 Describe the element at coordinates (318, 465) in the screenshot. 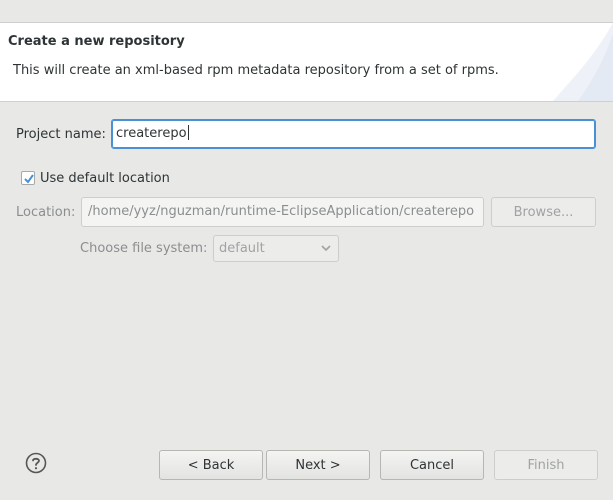

I see `next-button: Next >` at that location.